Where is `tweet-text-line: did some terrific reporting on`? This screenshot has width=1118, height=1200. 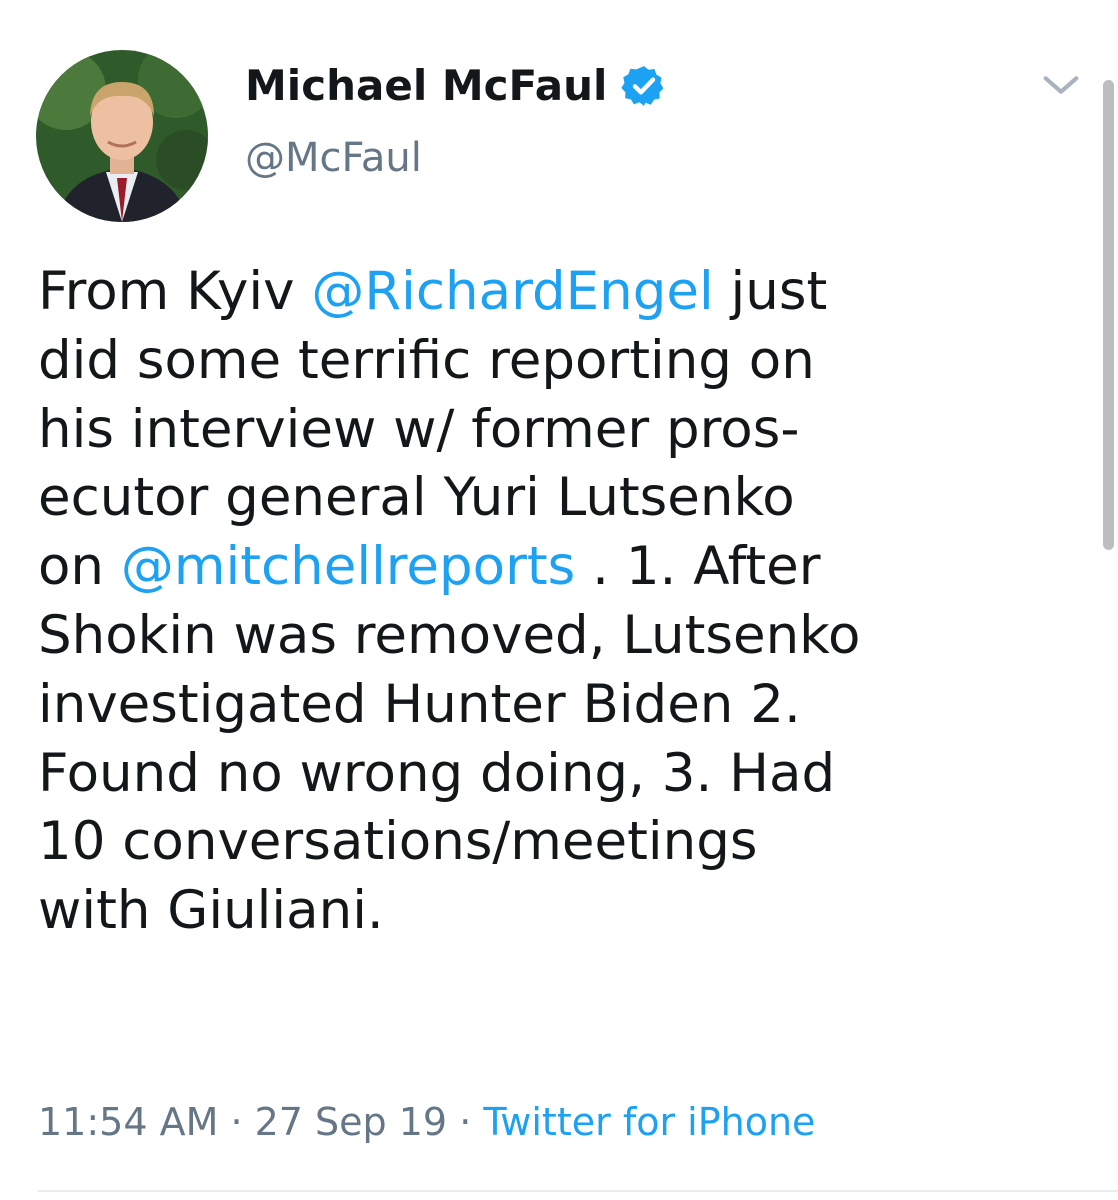
tweet-text-line: did some terrific reporting on is located at coordinates (566, 361).